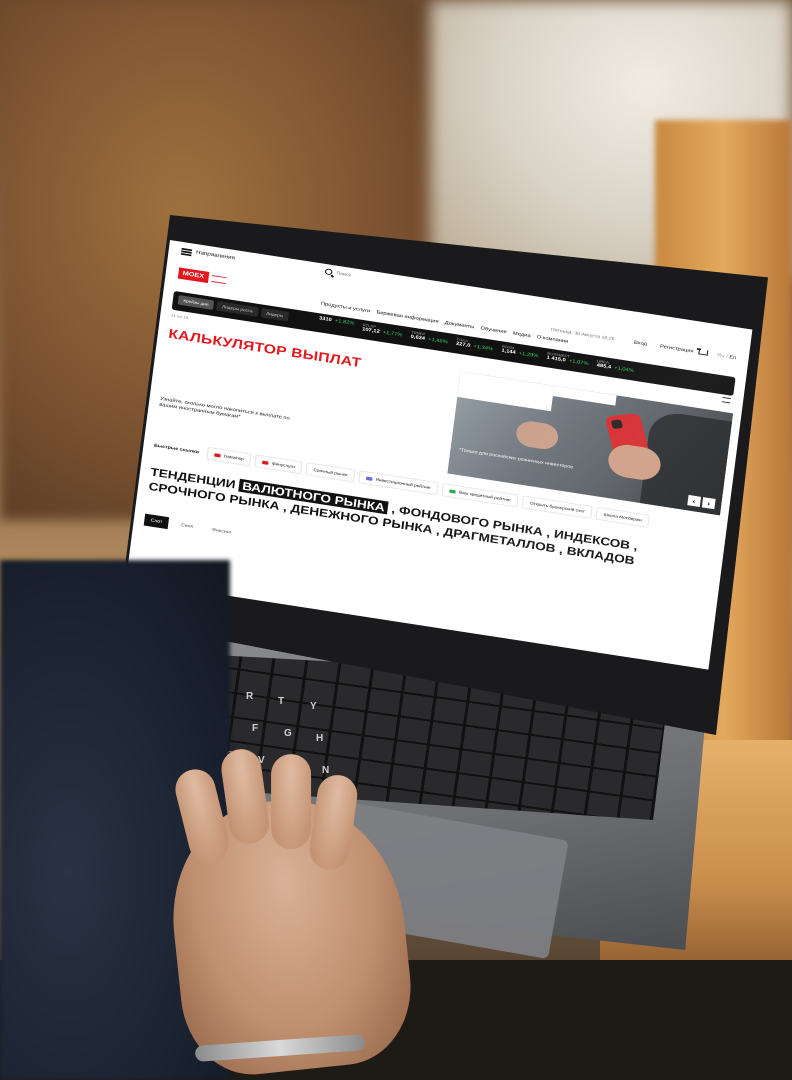  I want to click on logo-lines-icon, so click(218, 279).